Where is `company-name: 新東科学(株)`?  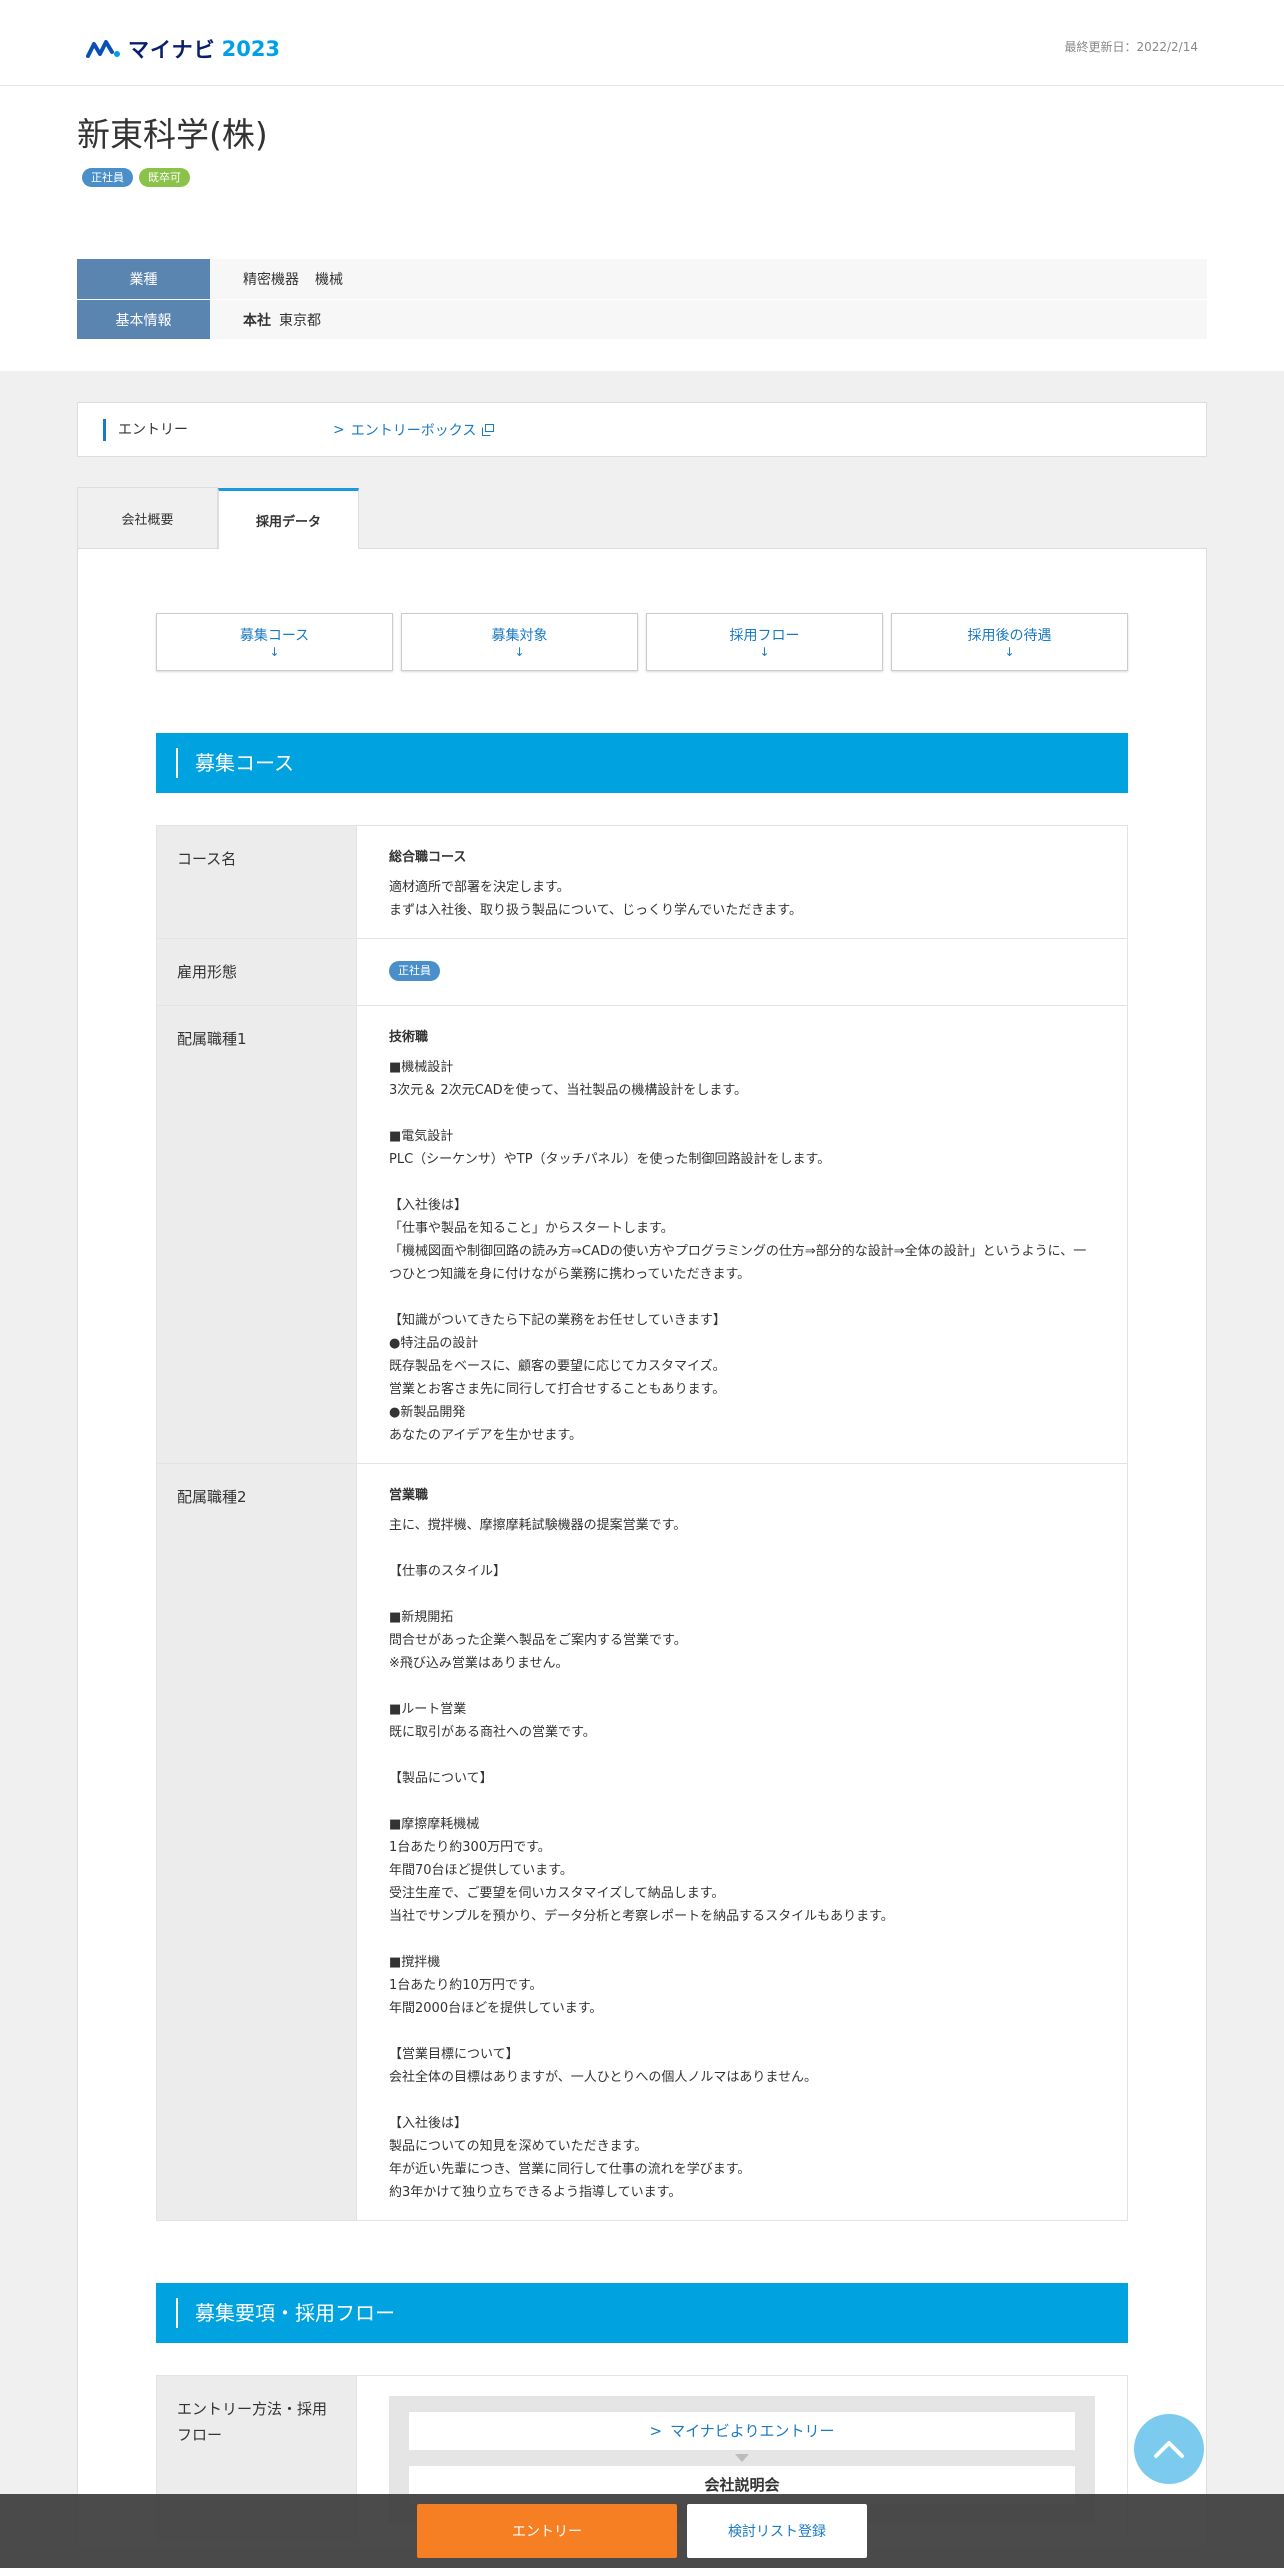 company-name: 新東科学(株) is located at coordinates (172, 134).